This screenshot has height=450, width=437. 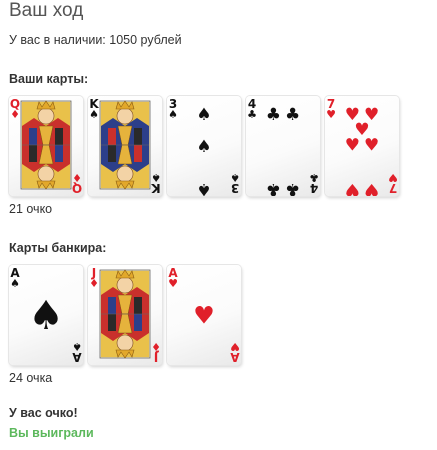 I want to click on player-card-3-of-spades: 3 ♠ 3 ♠ ♠ ♠ ♠, so click(x=204, y=146).